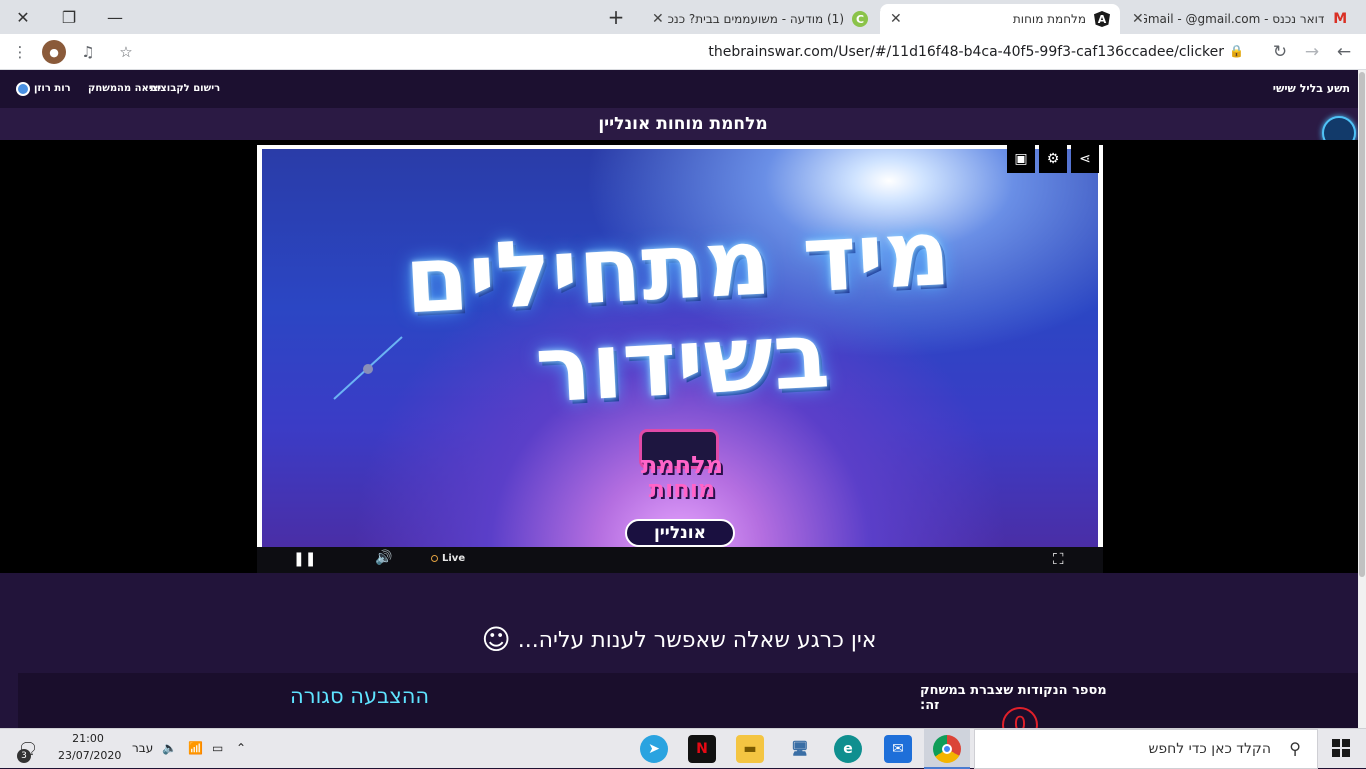 This screenshot has width=1366, height=769. I want to click on file-explorer-icon: ▬, so click(750, 749).